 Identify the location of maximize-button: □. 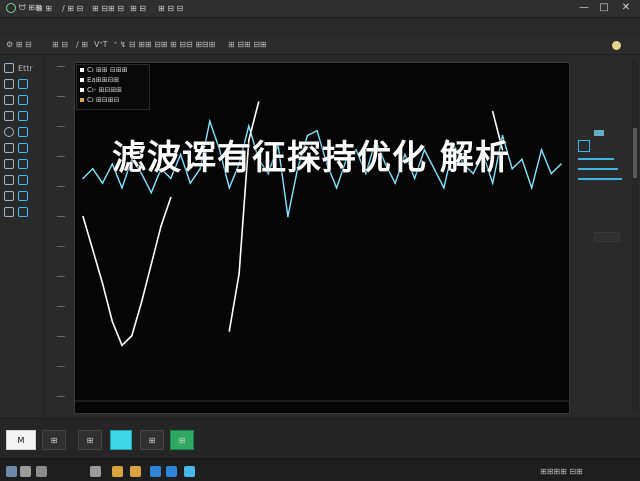
(604, 8).